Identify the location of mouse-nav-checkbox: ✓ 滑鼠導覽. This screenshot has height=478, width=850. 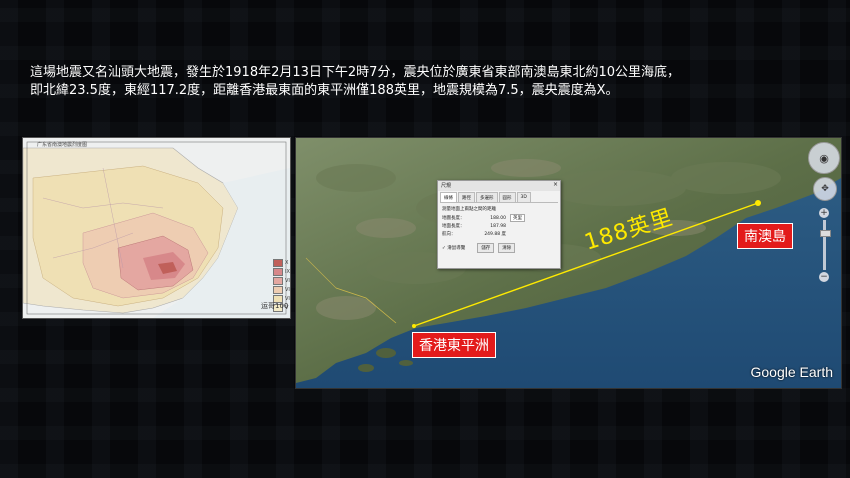
(453, 248).